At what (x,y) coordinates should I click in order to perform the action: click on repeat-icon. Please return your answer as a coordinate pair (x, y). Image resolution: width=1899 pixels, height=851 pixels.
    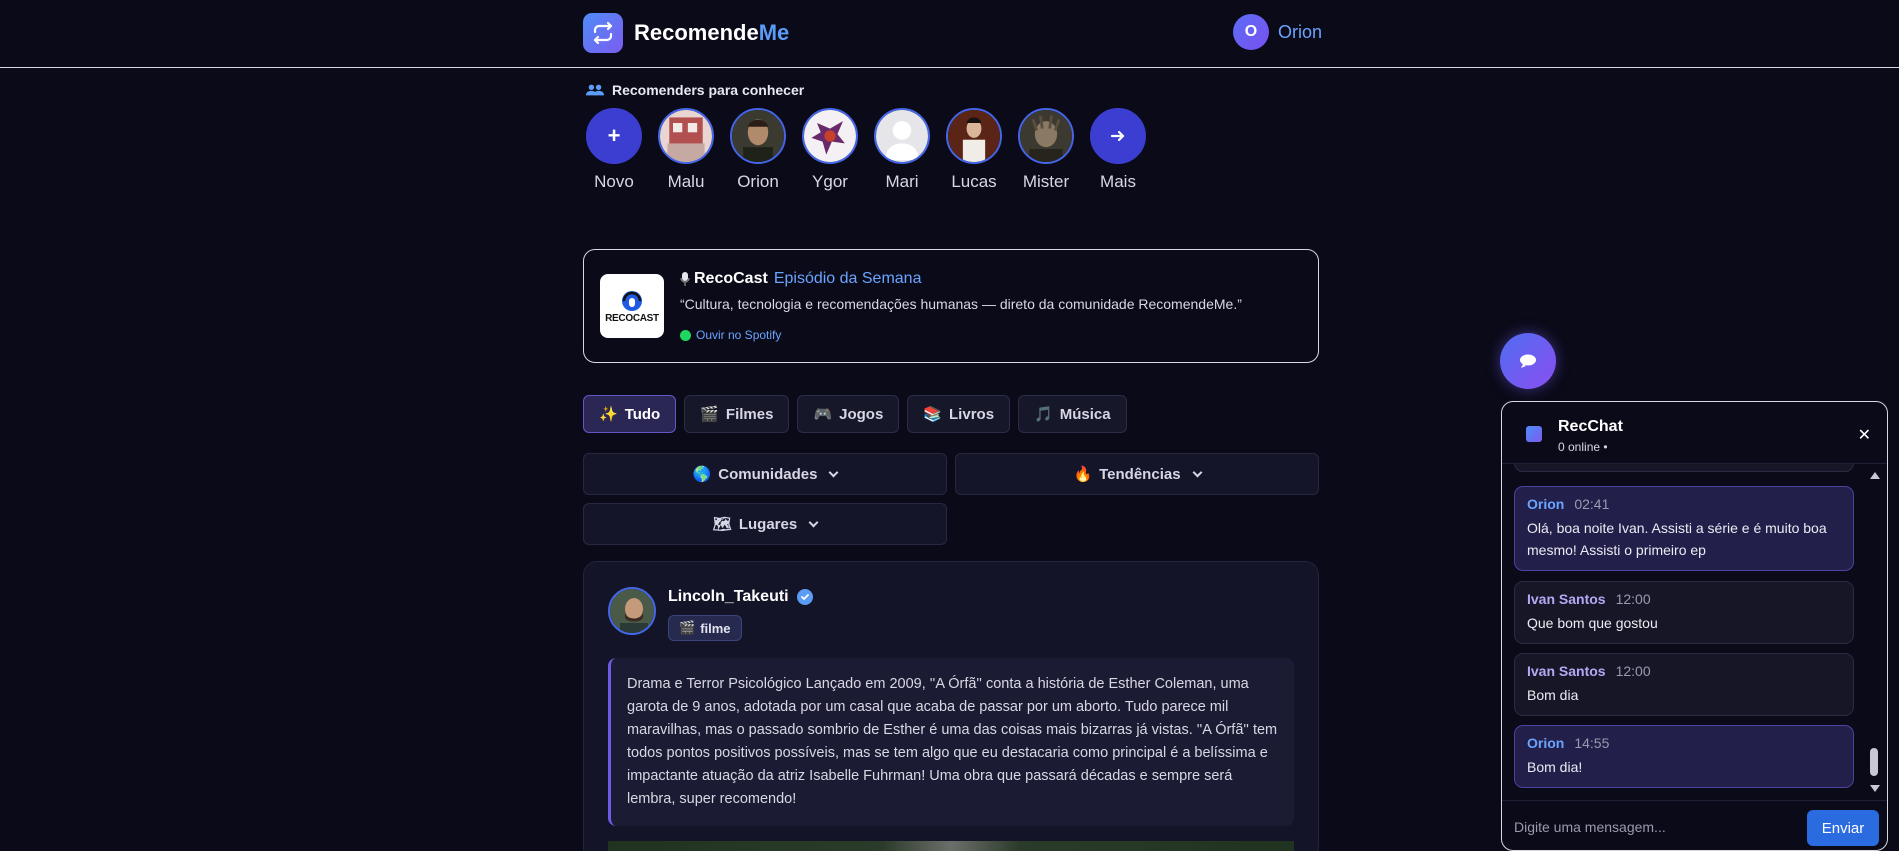
    Looking at the image, I should click on (603, 33).